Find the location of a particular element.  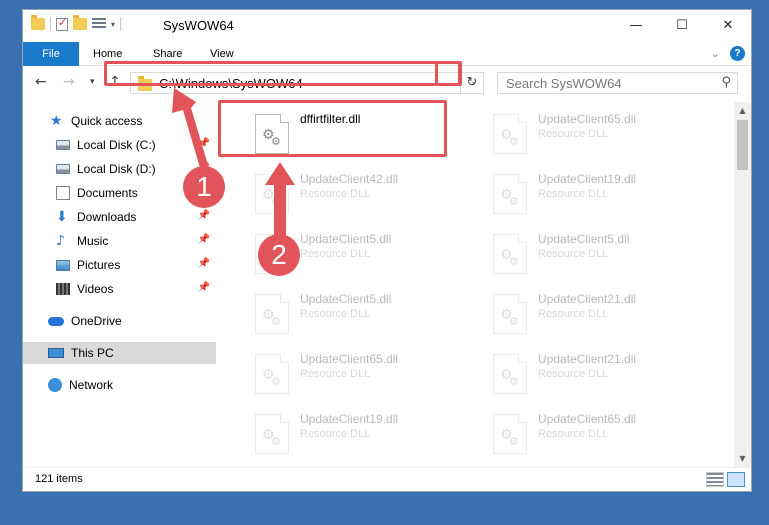

file-name: UpdateClient42.dll is located at coordinates (349, 179).